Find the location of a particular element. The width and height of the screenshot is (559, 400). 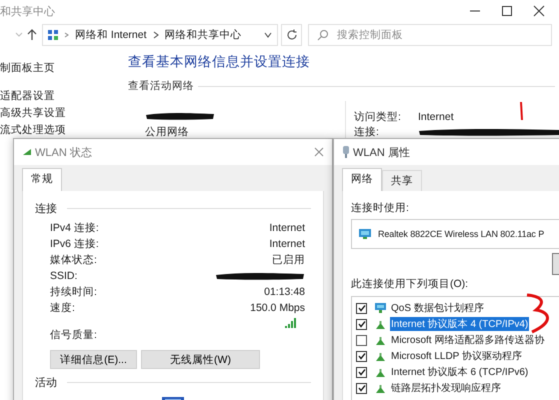

field-label: 访问类型: is located at coordinates (378, 117).